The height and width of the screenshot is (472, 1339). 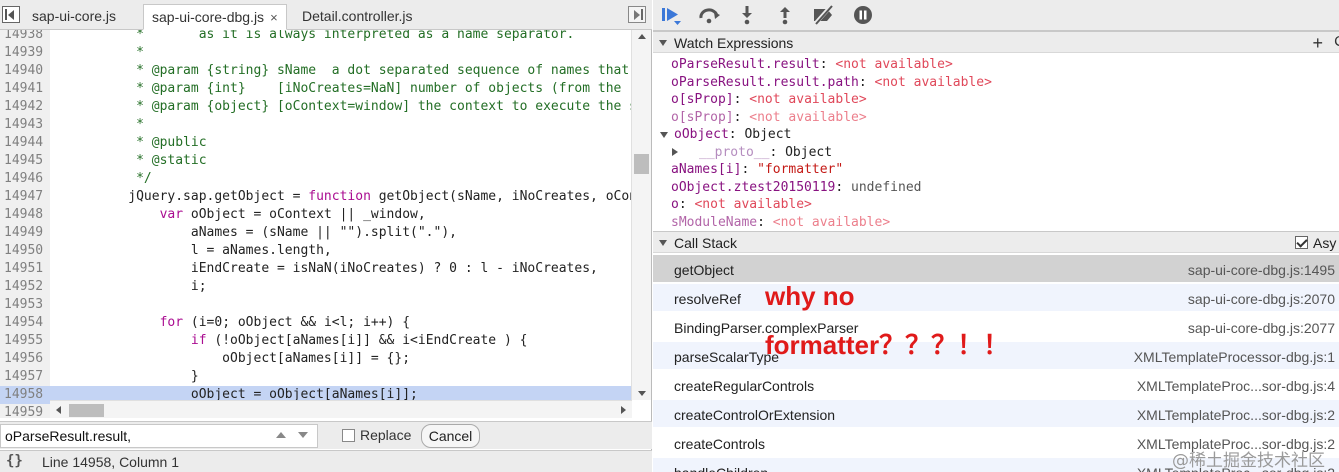 What do you see at coordinates (642, 36) in the screenshot?
I see `scroll-up-icon` at bounding box center [642, 36].